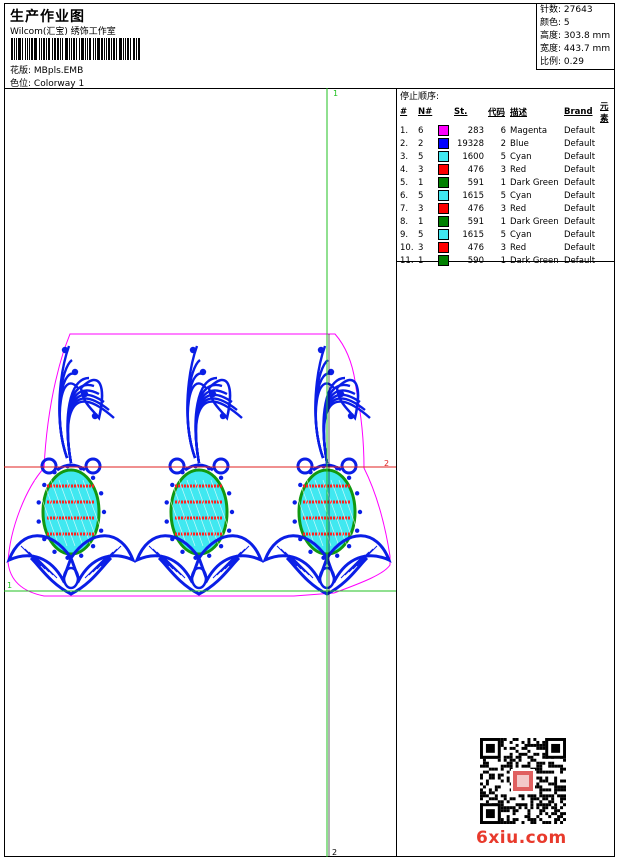  Describe the element at coordinates (475, 182) in the screenshot. I see `row-stitches: 591` at that location.